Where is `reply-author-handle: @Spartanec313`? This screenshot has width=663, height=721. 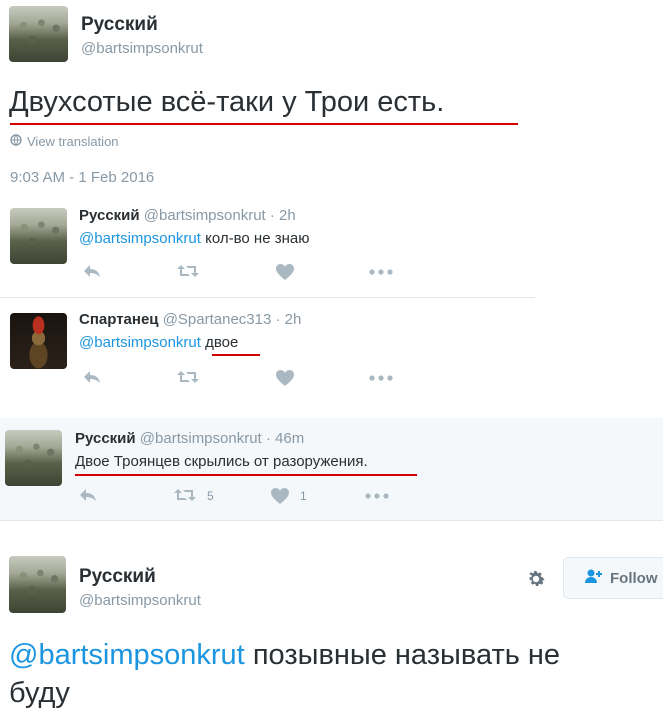
reply-author-handle: @Spartanec313 is located at coordinates (217, 319).